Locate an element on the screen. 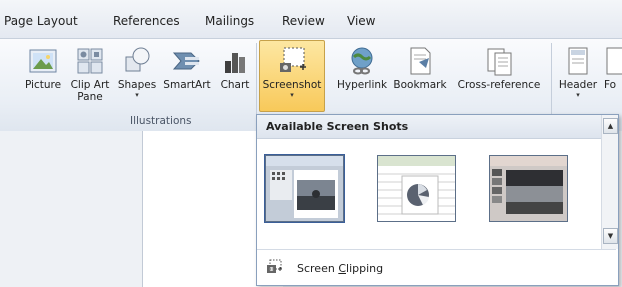 Image resolution: width=622 pixels, height=287 pixels. bookmark-button: Bookmark is located at coordinates (420, 72).